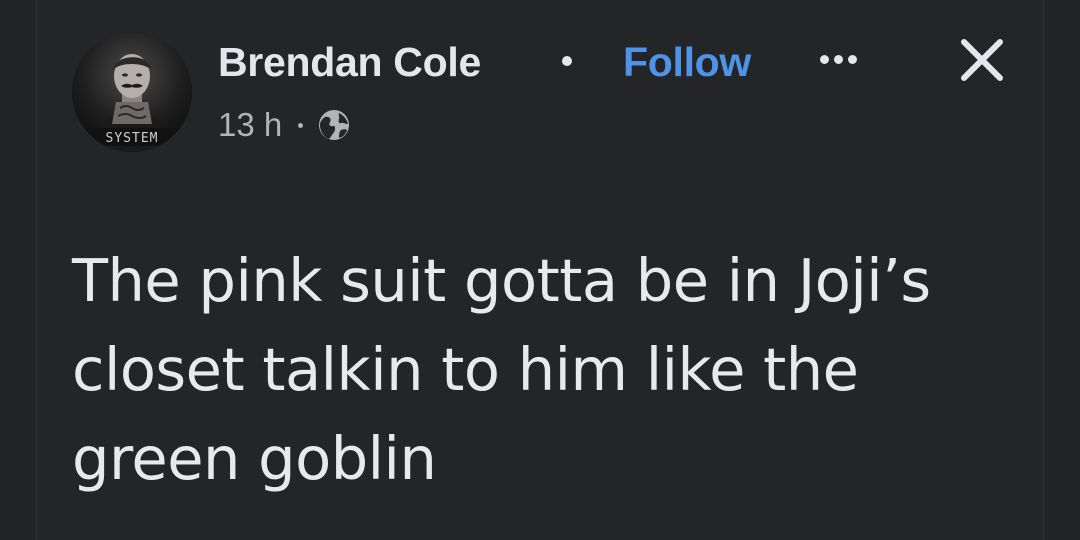 Image resolution: width=1080 pixels, height=540 pixels. I want to click on globe-icon, so click(334, 125).